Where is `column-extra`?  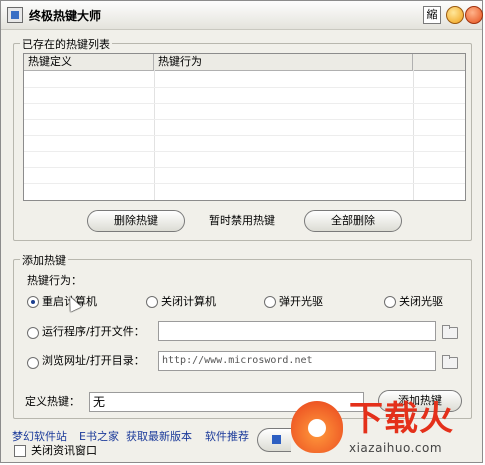
column-extra is located at coordinates (439, 62).